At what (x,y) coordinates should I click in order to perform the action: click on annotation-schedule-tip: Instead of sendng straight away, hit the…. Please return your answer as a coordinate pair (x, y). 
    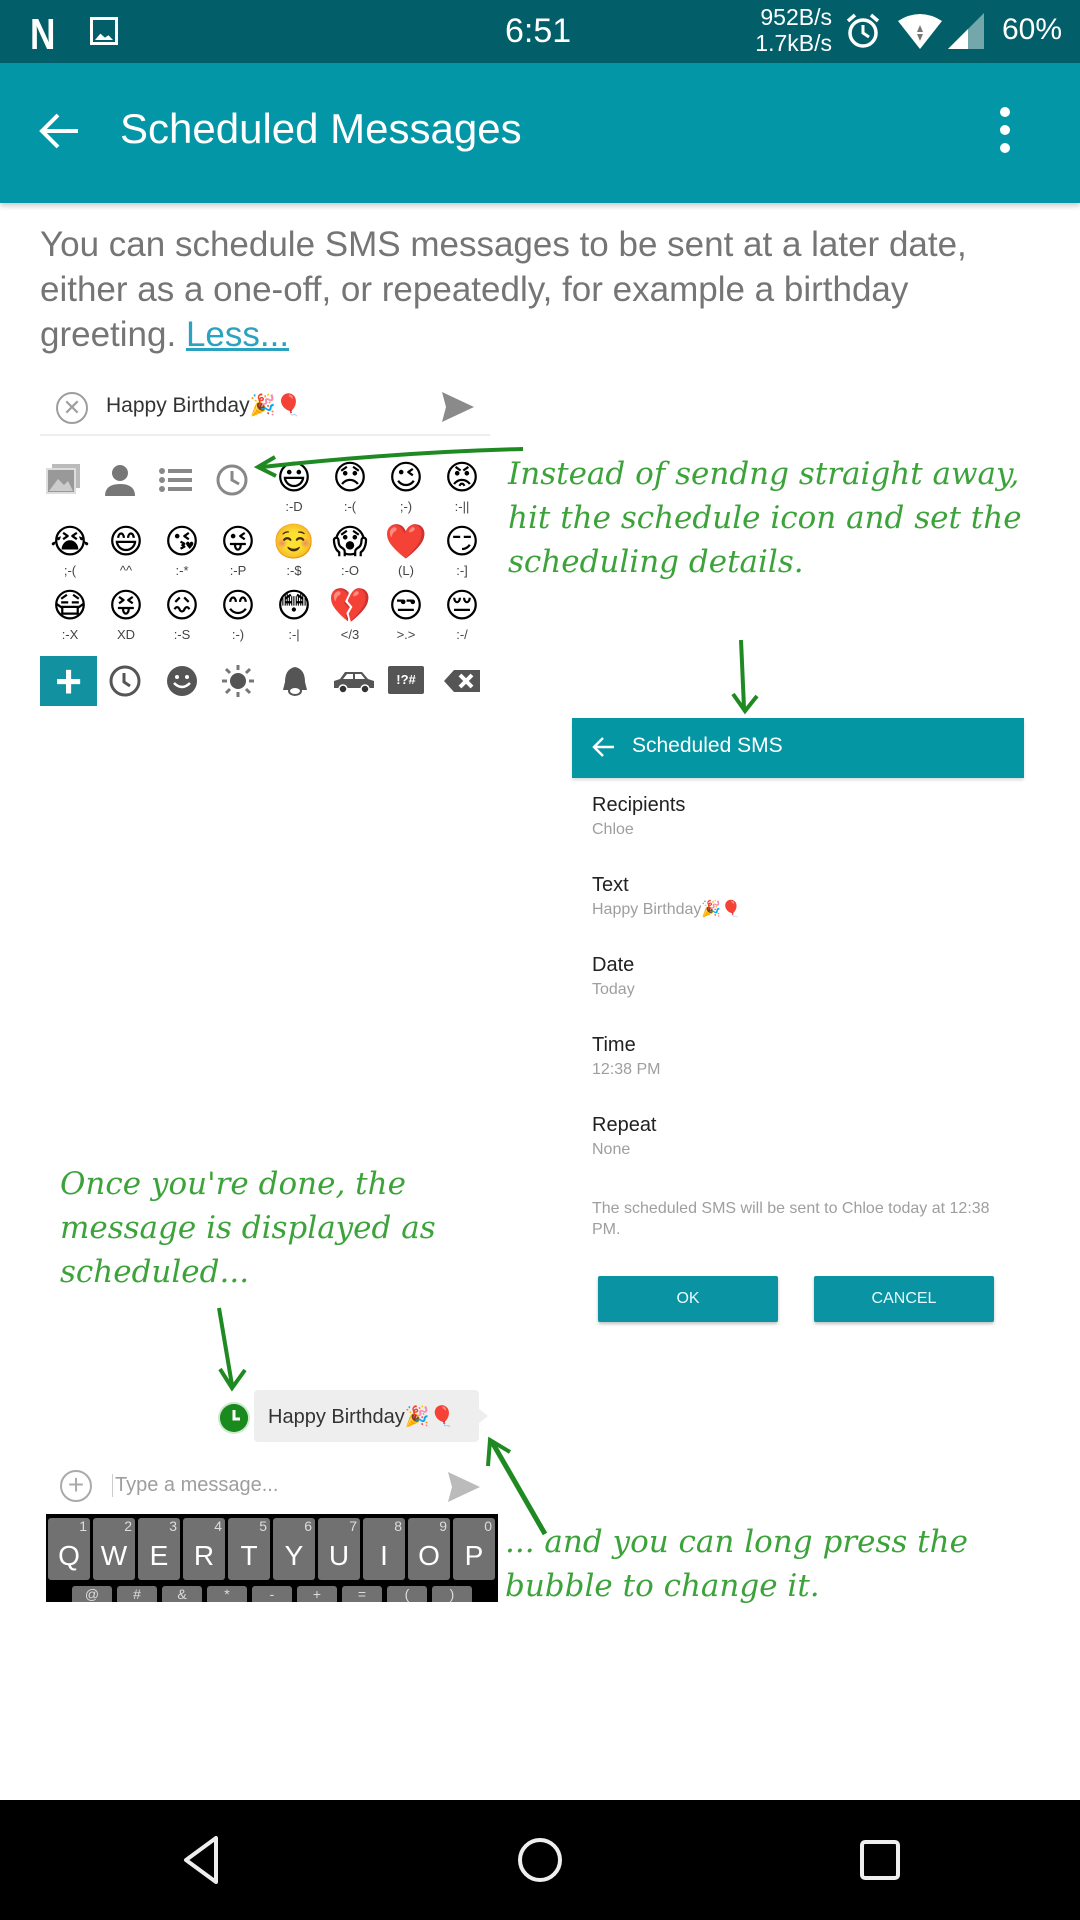
    Looking at the image, I should click on (765, 518).